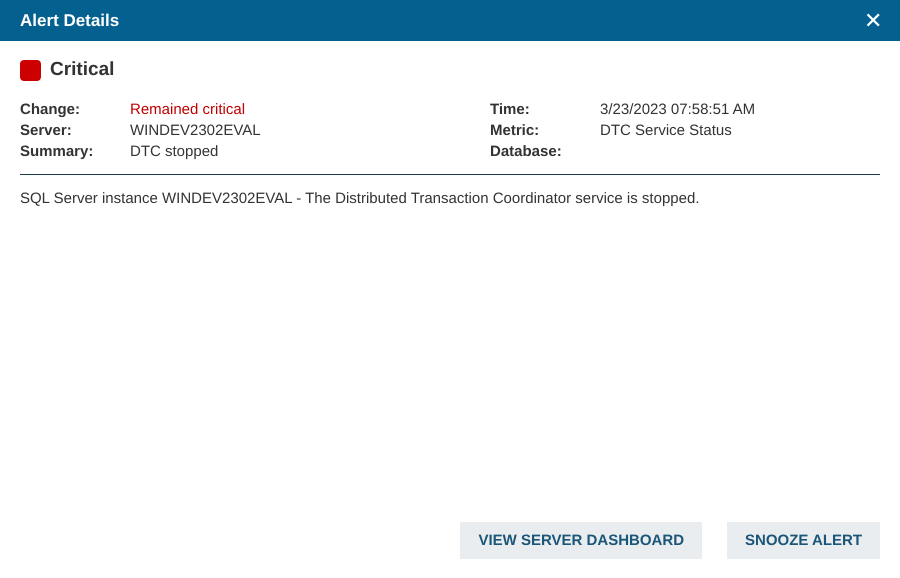 The height and width of the screenshot is (578, 900). I want to click on dashboard-button: VIEW SERVER DASHBOARD, so click(581, 540).